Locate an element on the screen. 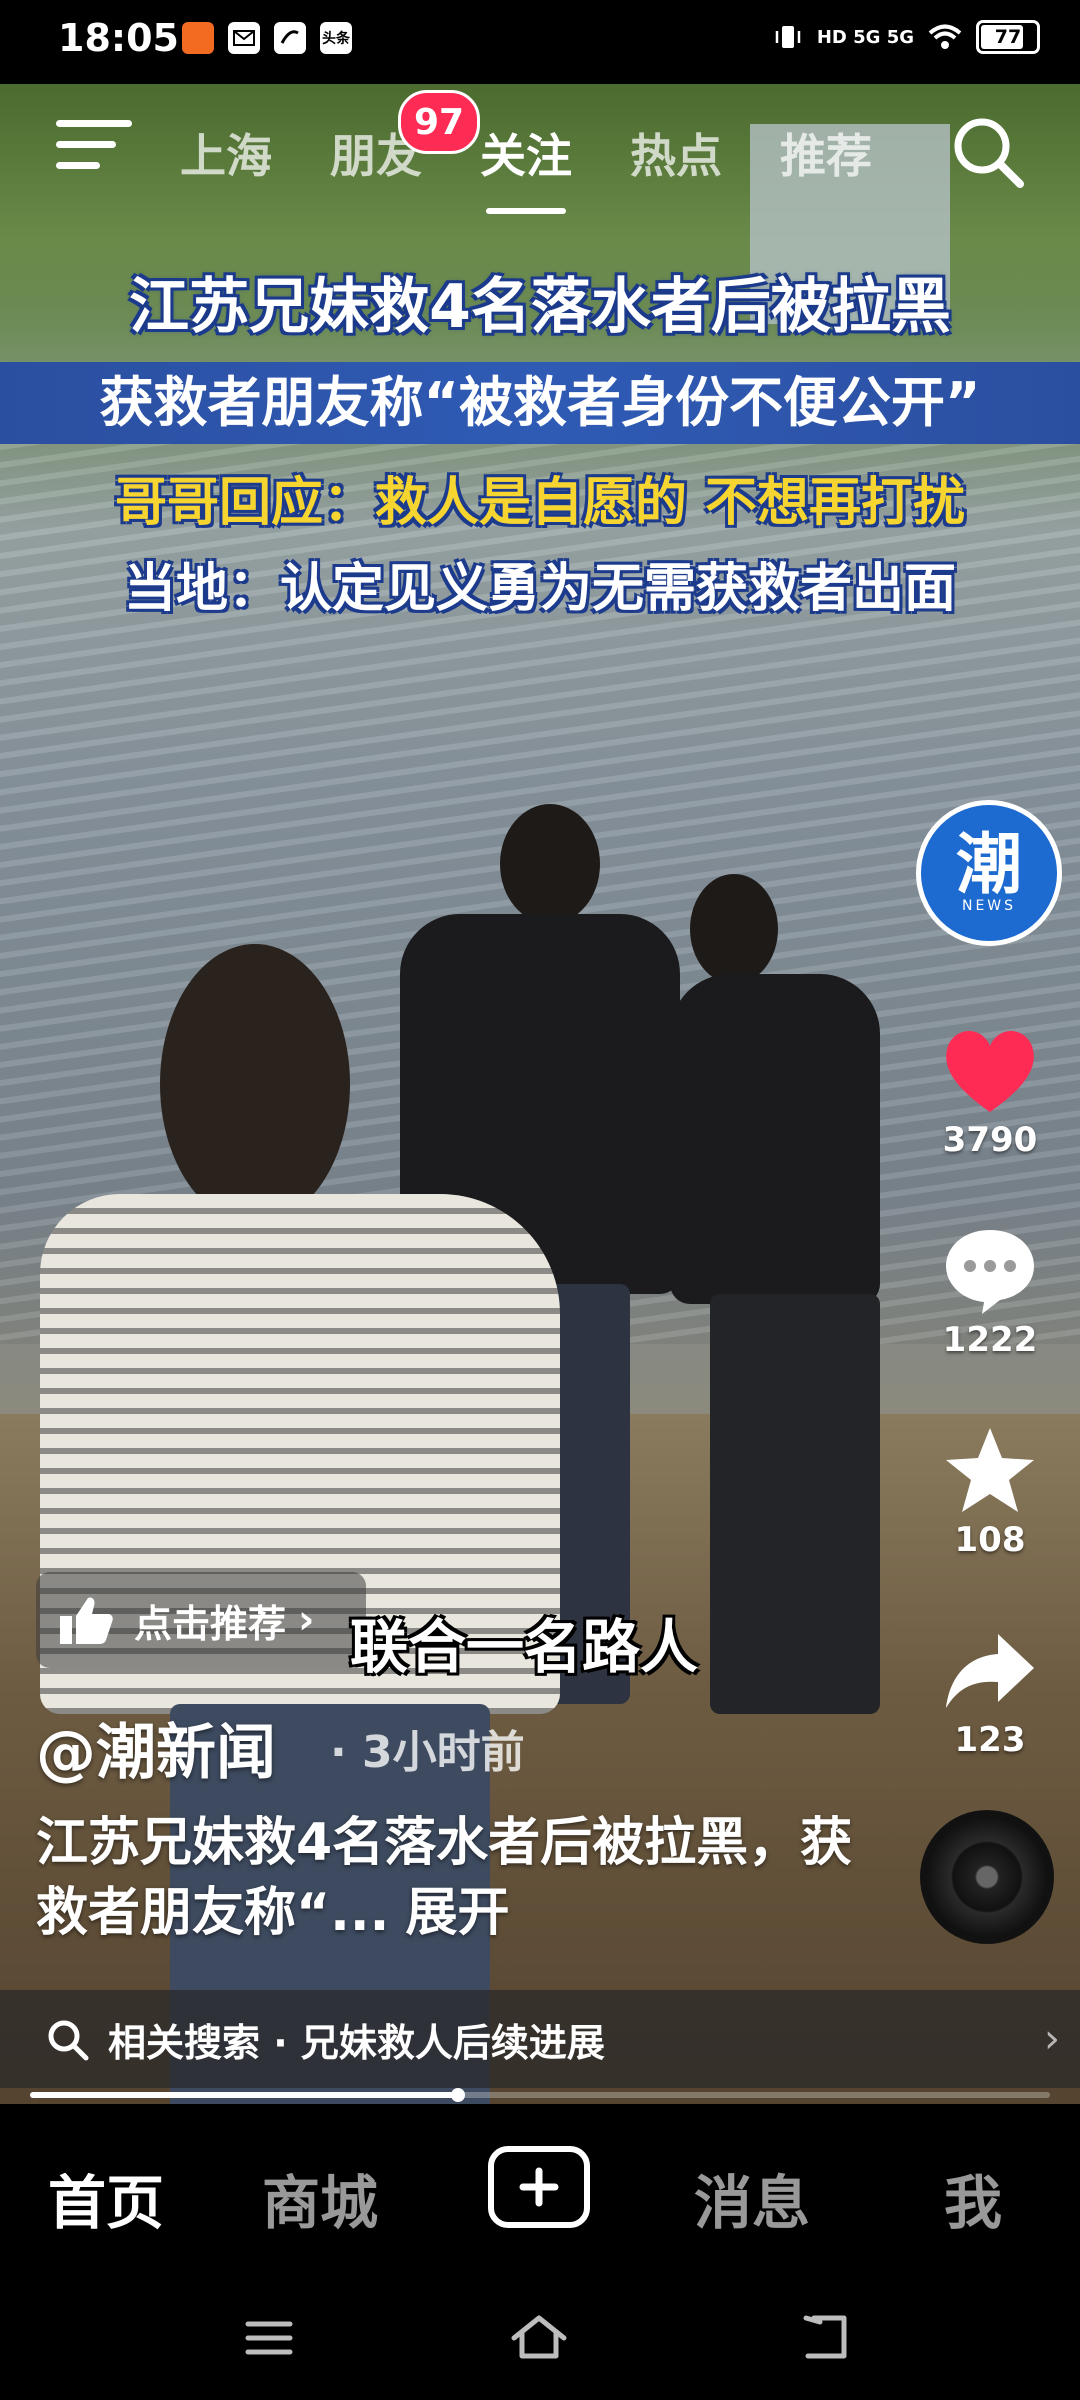  share-button: 123 is located at coordinates (990, 1692).